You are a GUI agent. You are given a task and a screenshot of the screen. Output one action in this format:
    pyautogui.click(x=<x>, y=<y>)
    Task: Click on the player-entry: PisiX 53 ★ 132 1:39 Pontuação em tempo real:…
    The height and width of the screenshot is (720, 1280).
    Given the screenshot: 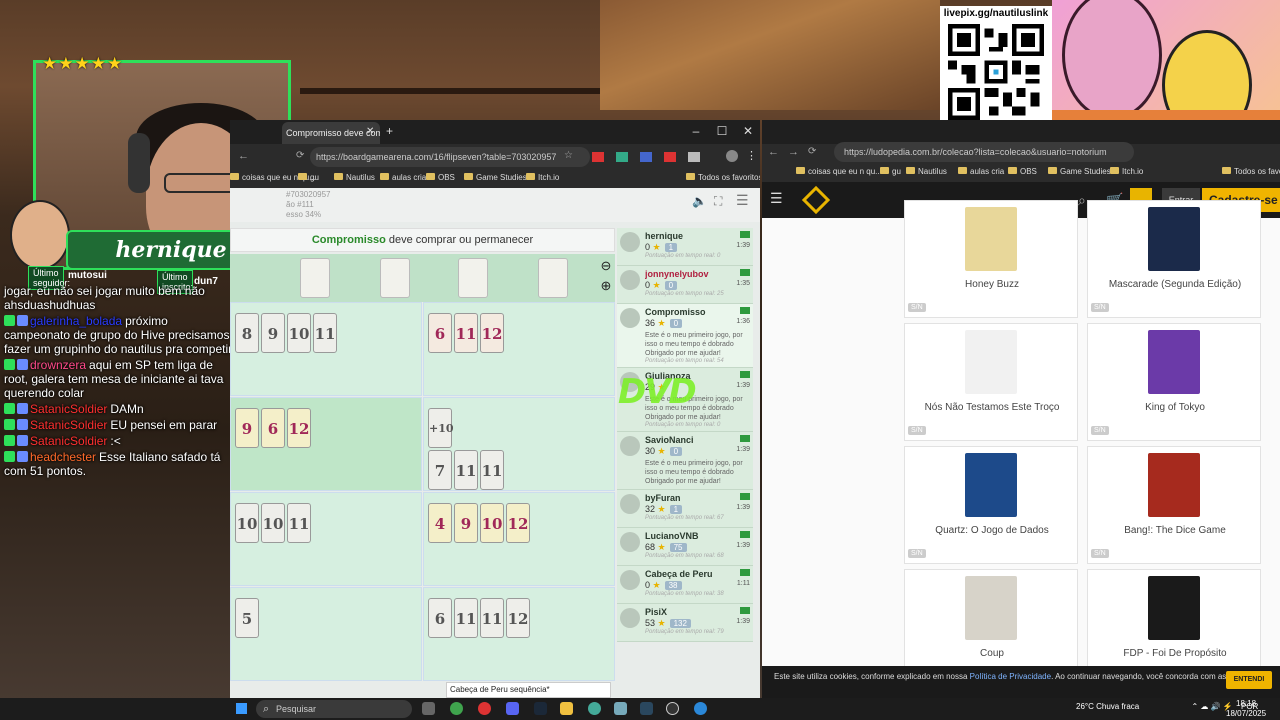 What is the action you would take?
    pyautogui.click(x=685, y=623)
    